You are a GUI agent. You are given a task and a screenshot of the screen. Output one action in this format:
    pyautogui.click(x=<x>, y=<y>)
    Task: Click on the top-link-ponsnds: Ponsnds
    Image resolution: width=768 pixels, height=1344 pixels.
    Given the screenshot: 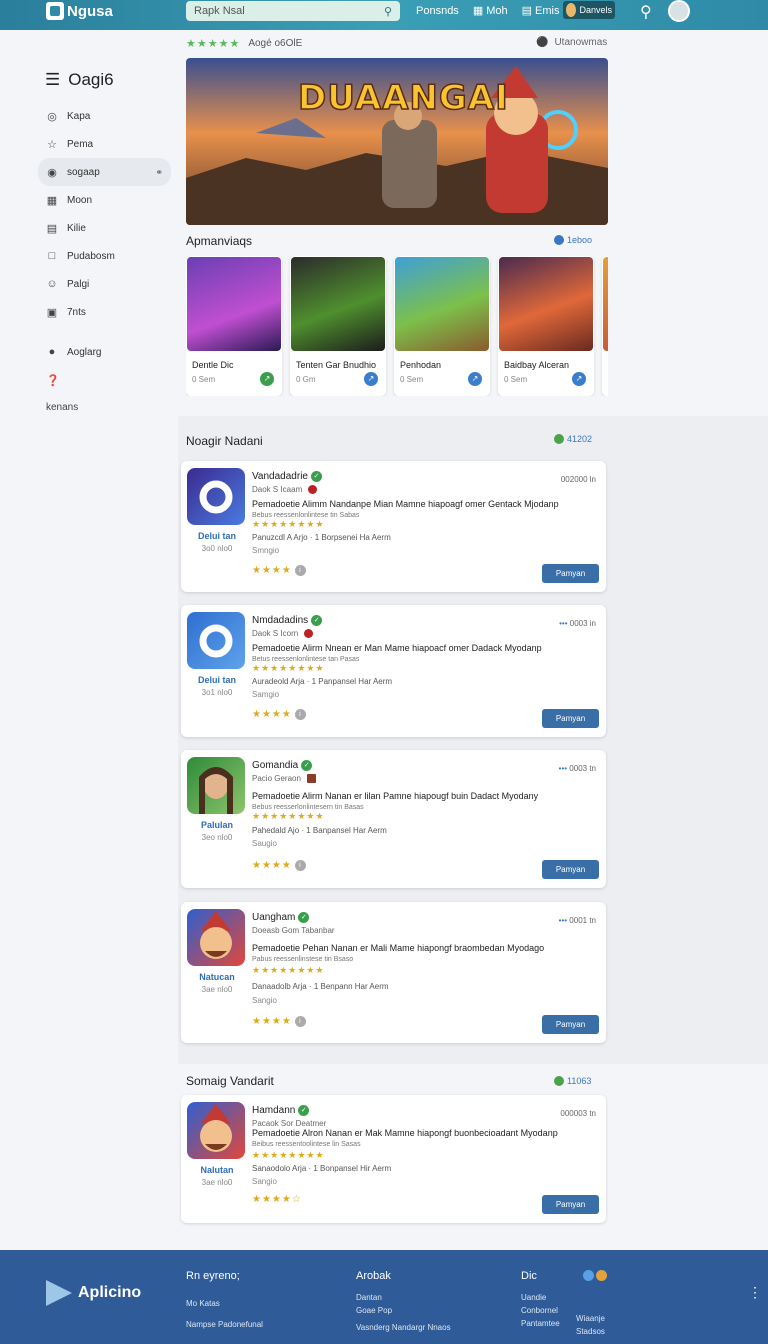 What is the action you would take?
    pyautogui.click(x=437, y=11)
    